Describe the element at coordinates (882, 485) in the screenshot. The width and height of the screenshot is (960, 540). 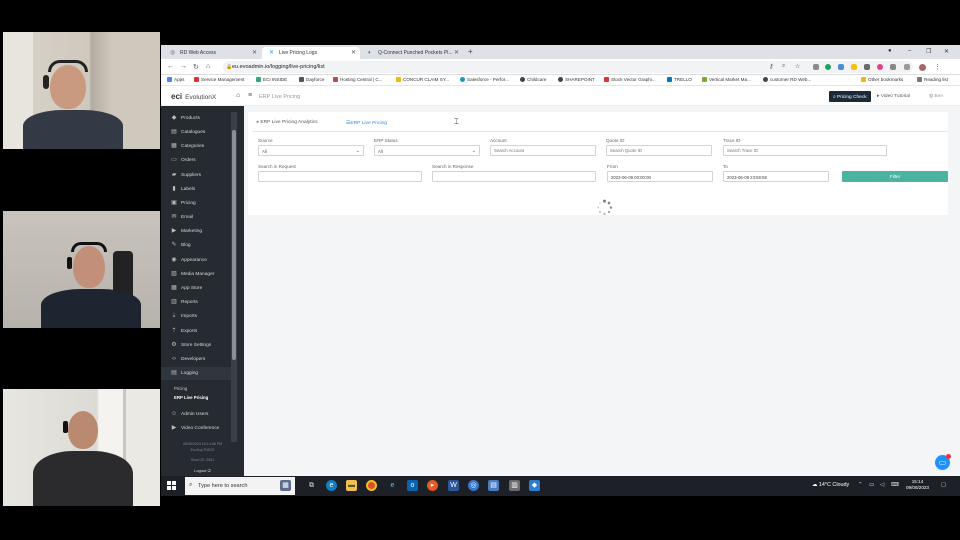
I see `volume-icon: ◁` at that location.